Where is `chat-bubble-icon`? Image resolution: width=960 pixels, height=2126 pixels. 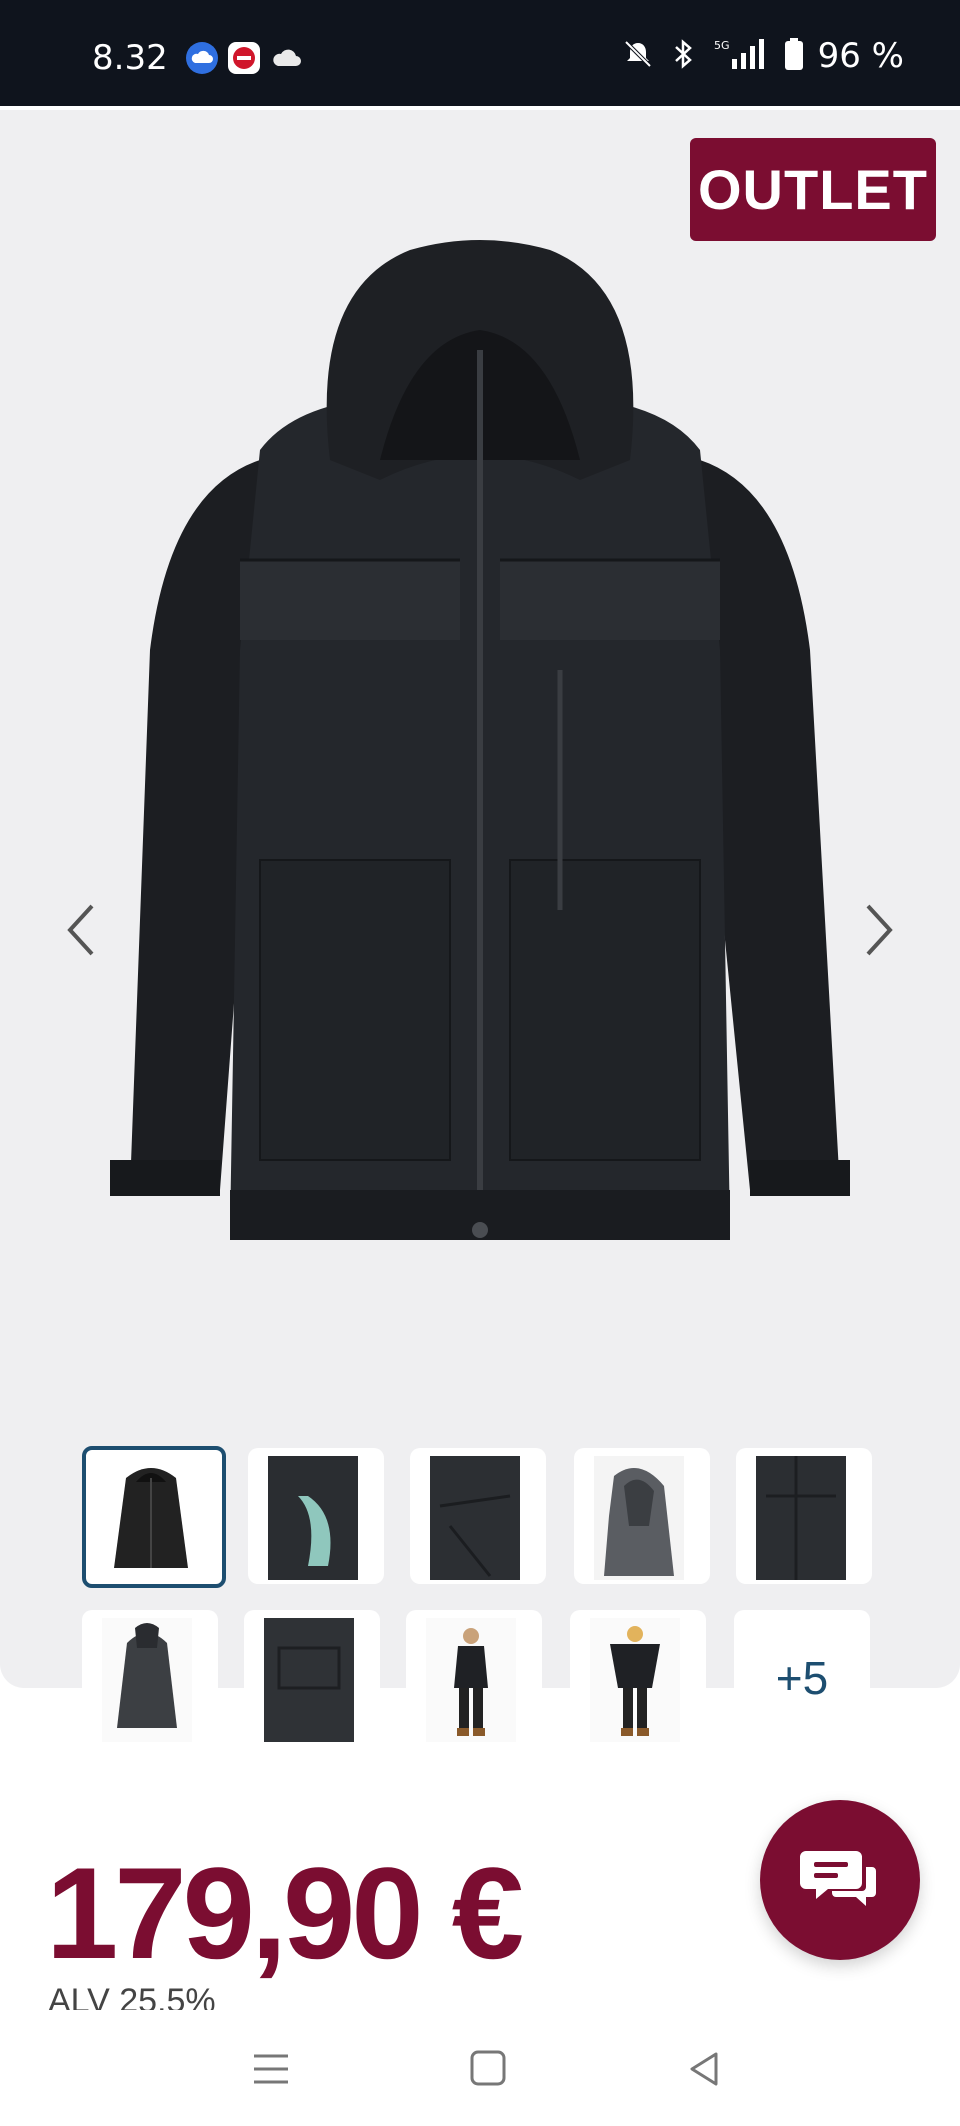 chat-bubble-icon is located at coordinates (838, 1878).